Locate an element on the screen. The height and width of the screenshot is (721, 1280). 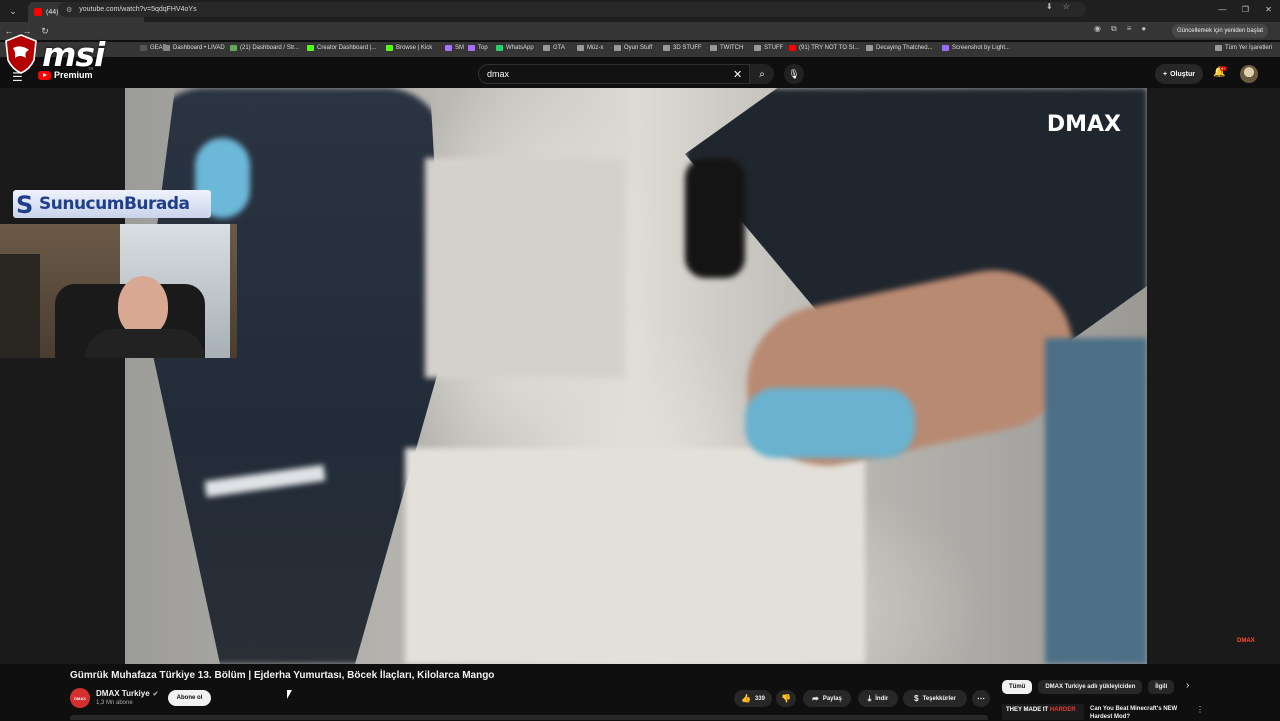
more-horizontal-icon: ⋯ is located at coordinates (981, 698).